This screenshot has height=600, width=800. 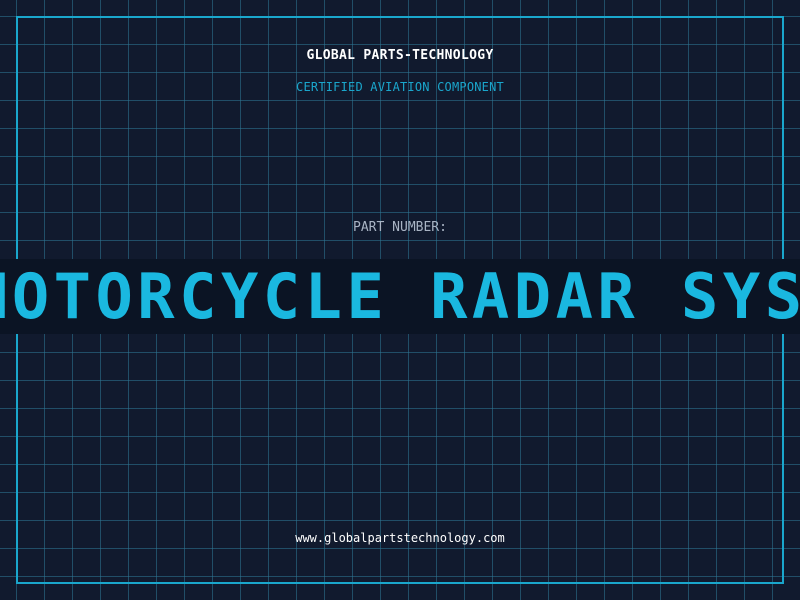 I want to click on part-number-label: PART NUMBER:, so click(x=400, y=227).